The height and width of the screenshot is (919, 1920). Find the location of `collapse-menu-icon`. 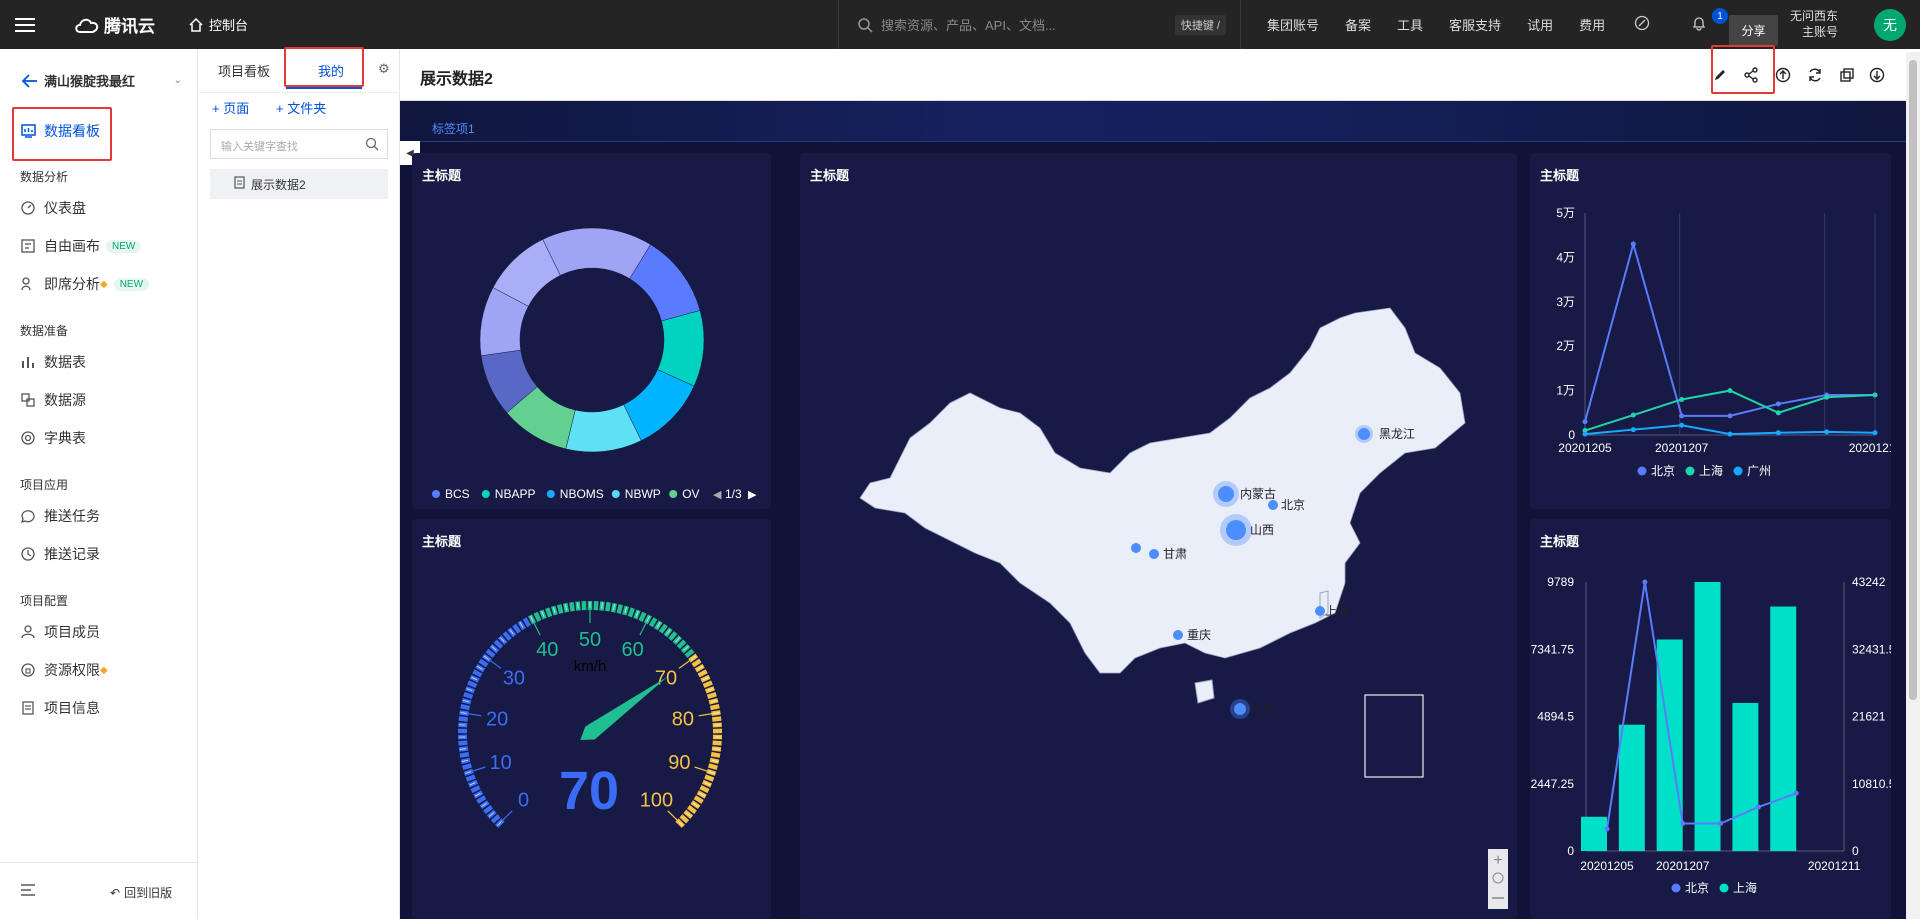

collapse-menu-icon is located at coordinates (28, 891).